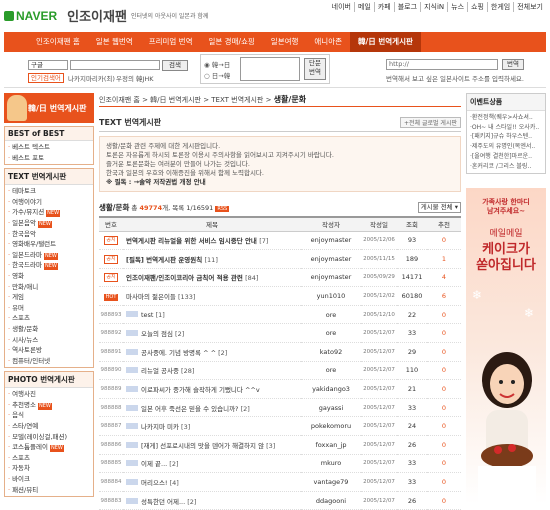 The image size is (550, 510). Describe the element at coordinates (49, 202) in the screenshot. I see `sidebar-item-text-1: 여행이야기` at that location.